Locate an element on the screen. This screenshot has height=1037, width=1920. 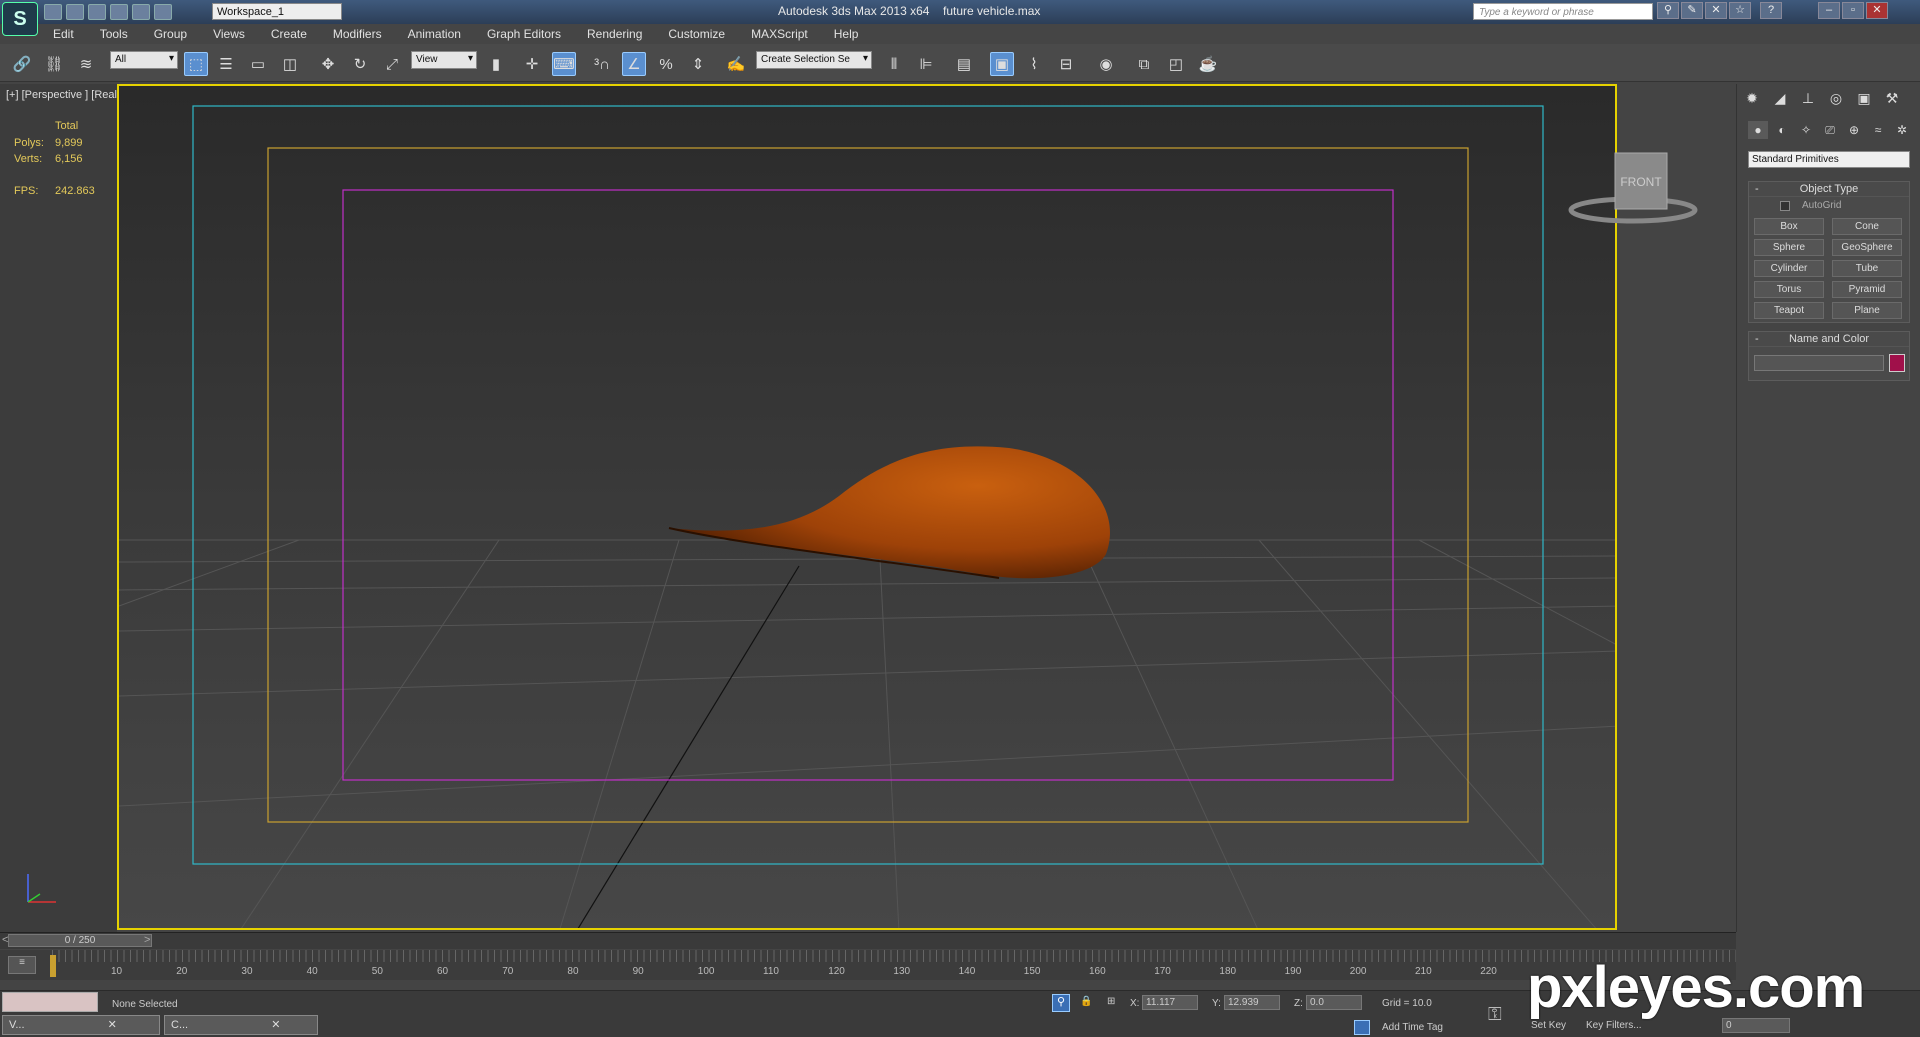
box-button: Box is located at coordinates (1789, 226).